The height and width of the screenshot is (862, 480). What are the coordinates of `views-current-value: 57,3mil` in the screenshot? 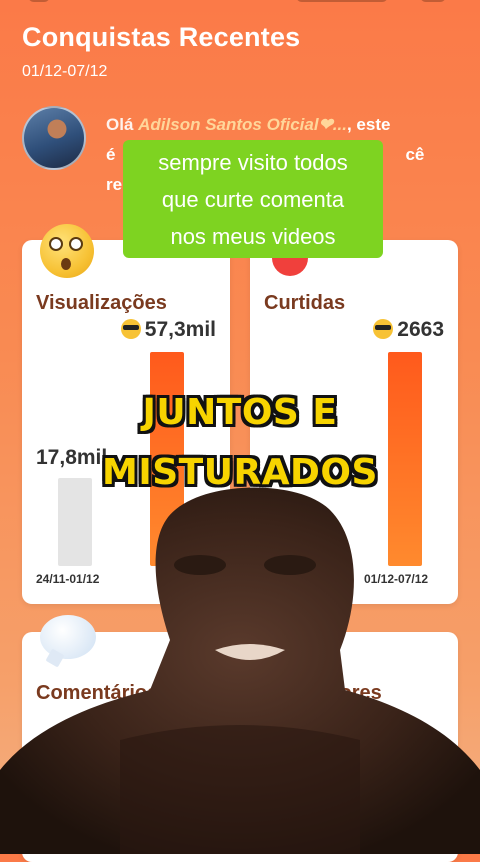 It's located at (168, 330).